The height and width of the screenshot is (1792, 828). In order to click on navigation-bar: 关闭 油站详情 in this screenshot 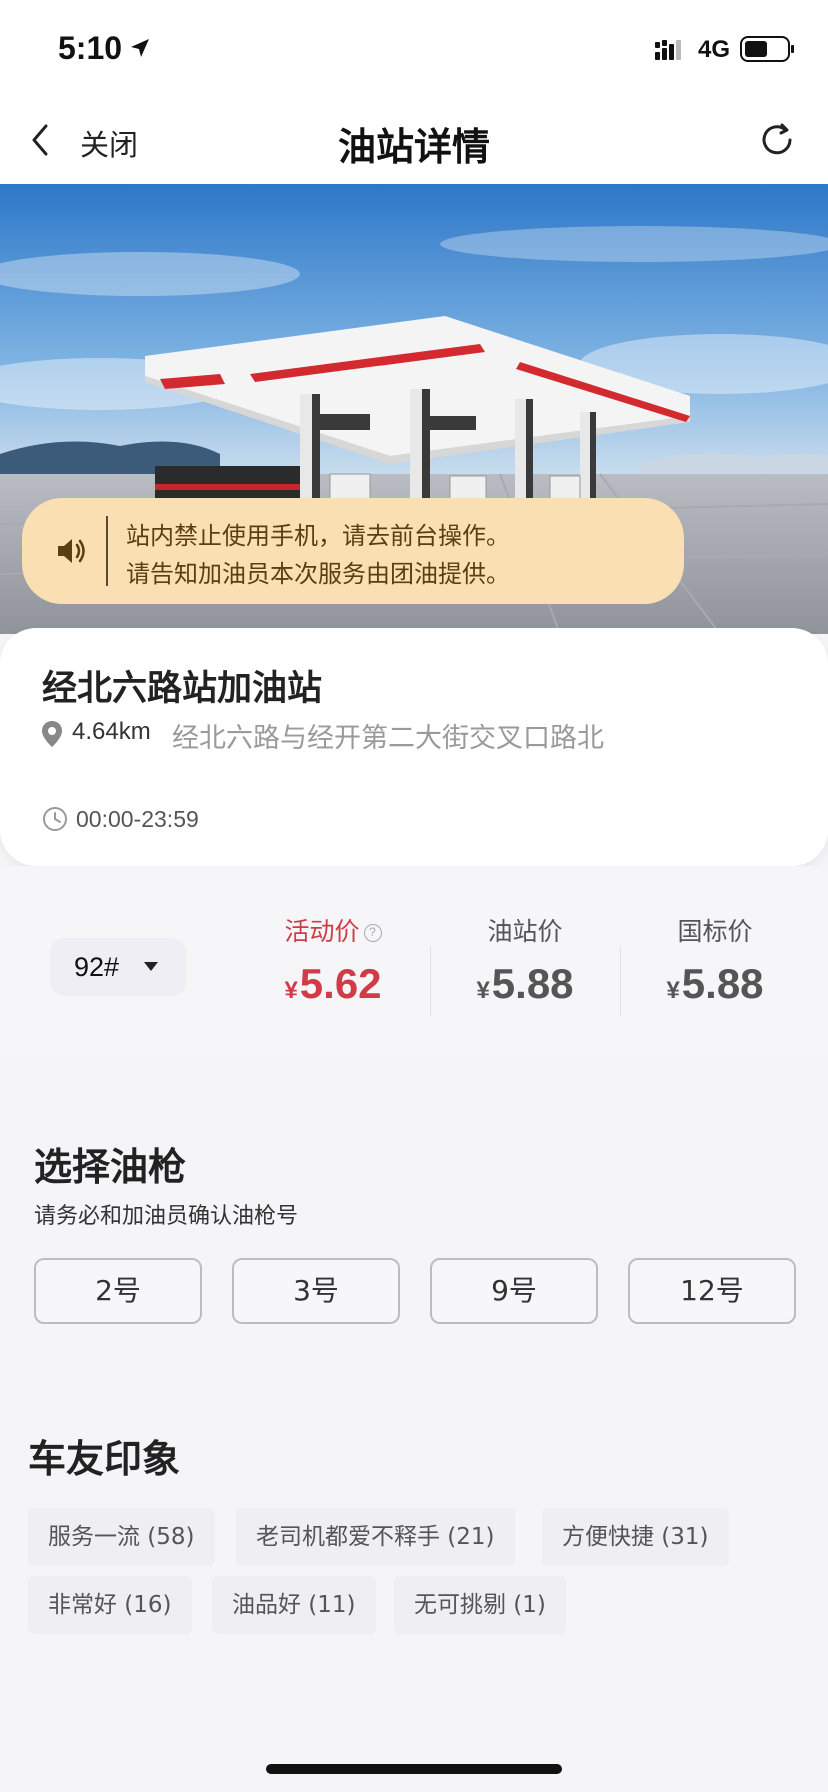, I will do `click(414, 140)`.